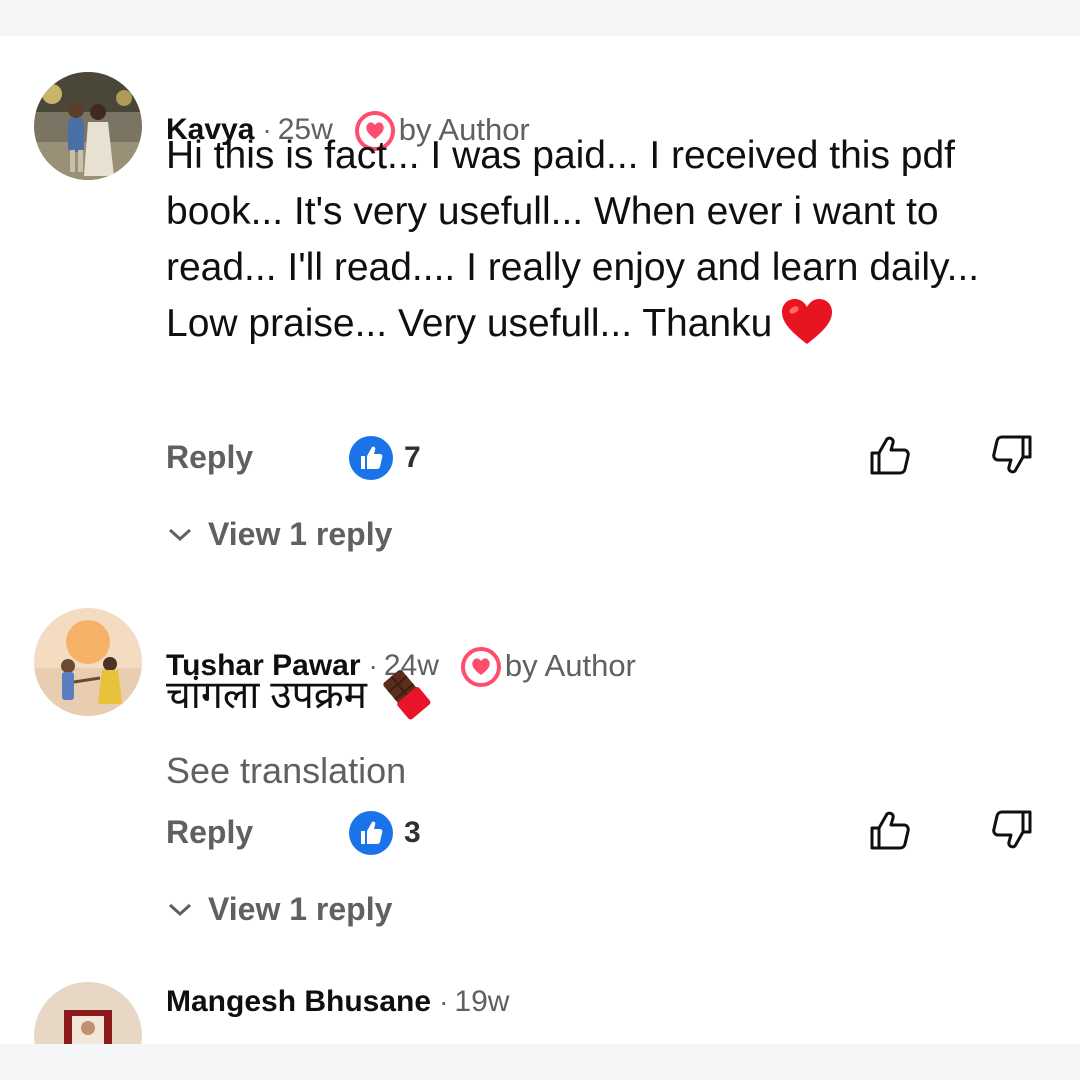 The height and width of the screenshot is (1080, 1080). What do you see at coordinates (807, 321) in the screenshot?
I see `red-heart-icon` at bounding box center [807, 321].